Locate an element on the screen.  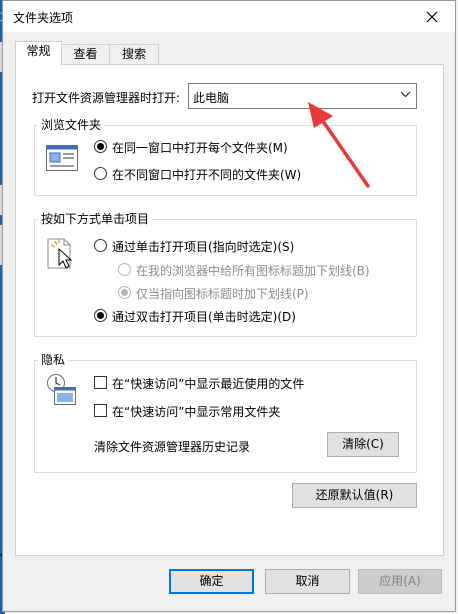
radio-underline-hover is located at coordinates (124, 292).